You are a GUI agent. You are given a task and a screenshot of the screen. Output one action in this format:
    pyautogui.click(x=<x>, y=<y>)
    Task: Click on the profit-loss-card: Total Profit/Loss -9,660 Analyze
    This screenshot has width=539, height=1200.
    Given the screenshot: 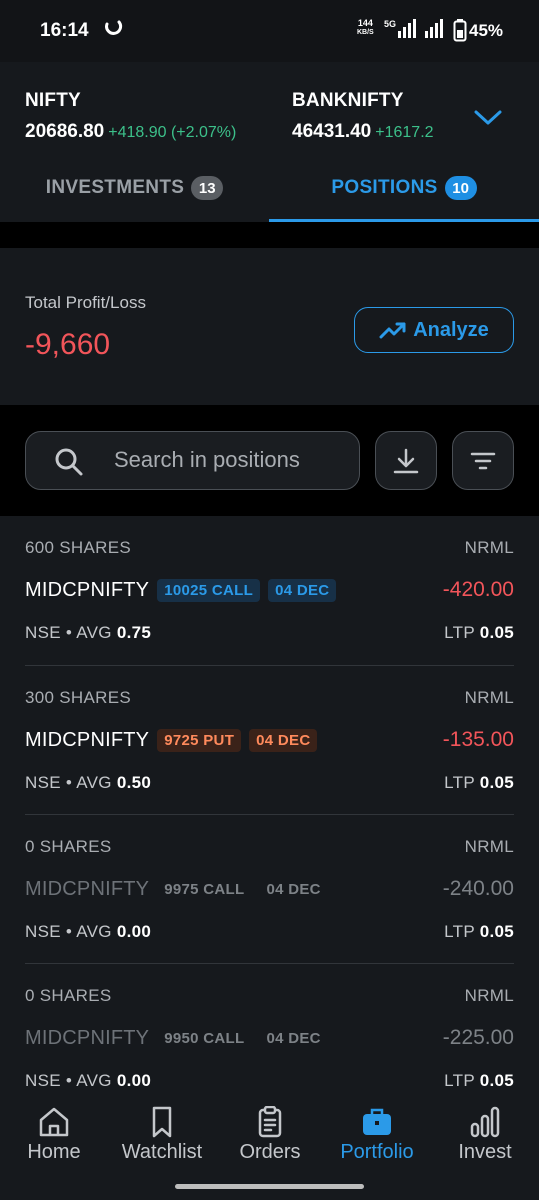 What is the action you would take?
    pyautogui.click(x=269, y=326)
    